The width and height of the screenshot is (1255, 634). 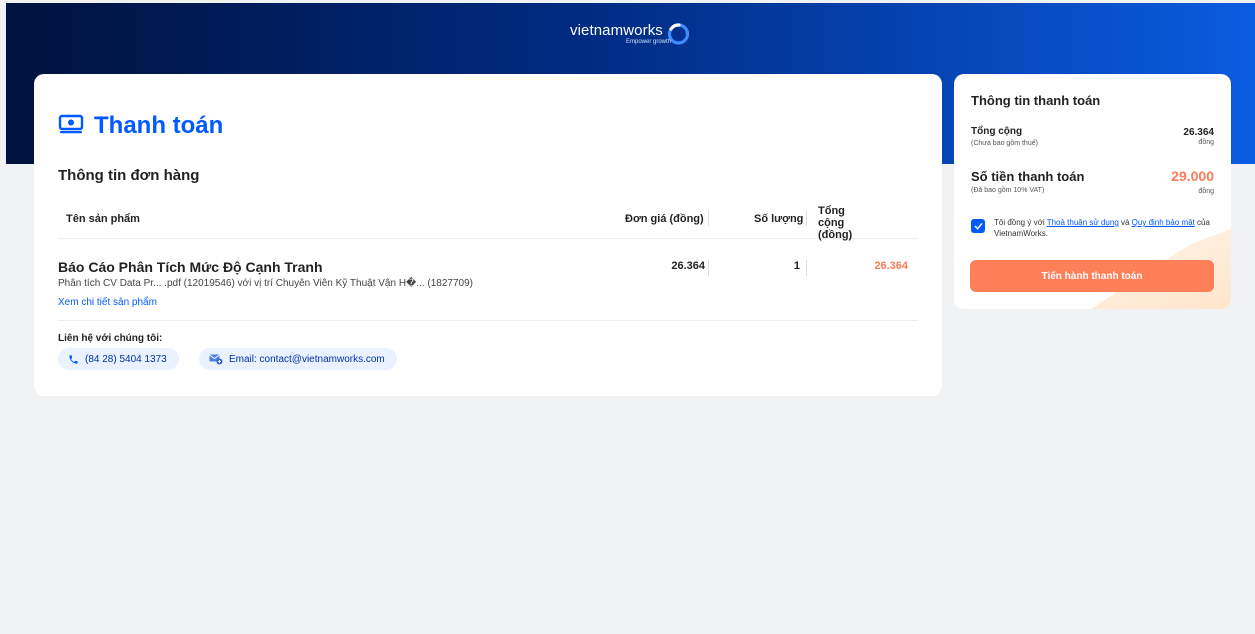 What do you see at coordinates (1125, 222) in the screenshot?
I see `agree-and: và` at bounding box center [1125, 222].